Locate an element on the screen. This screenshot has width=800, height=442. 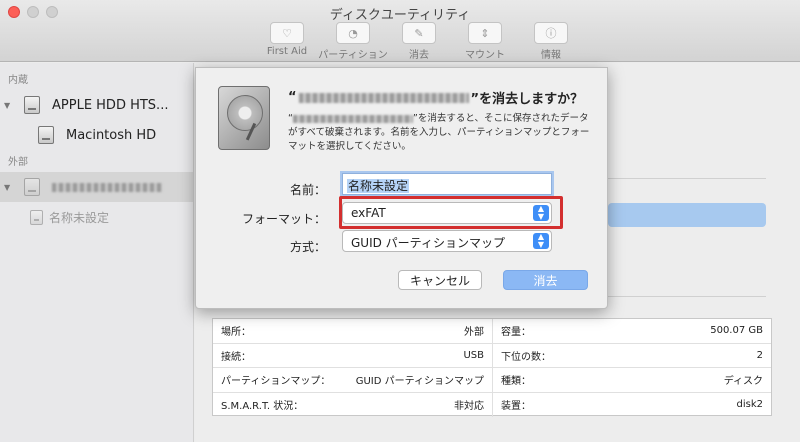
toolbar: ♡ First Aid ◔ パーティション ✎ 消去 ⇕ マウント ⓘ 情報 is located at coordinates (419, 41).